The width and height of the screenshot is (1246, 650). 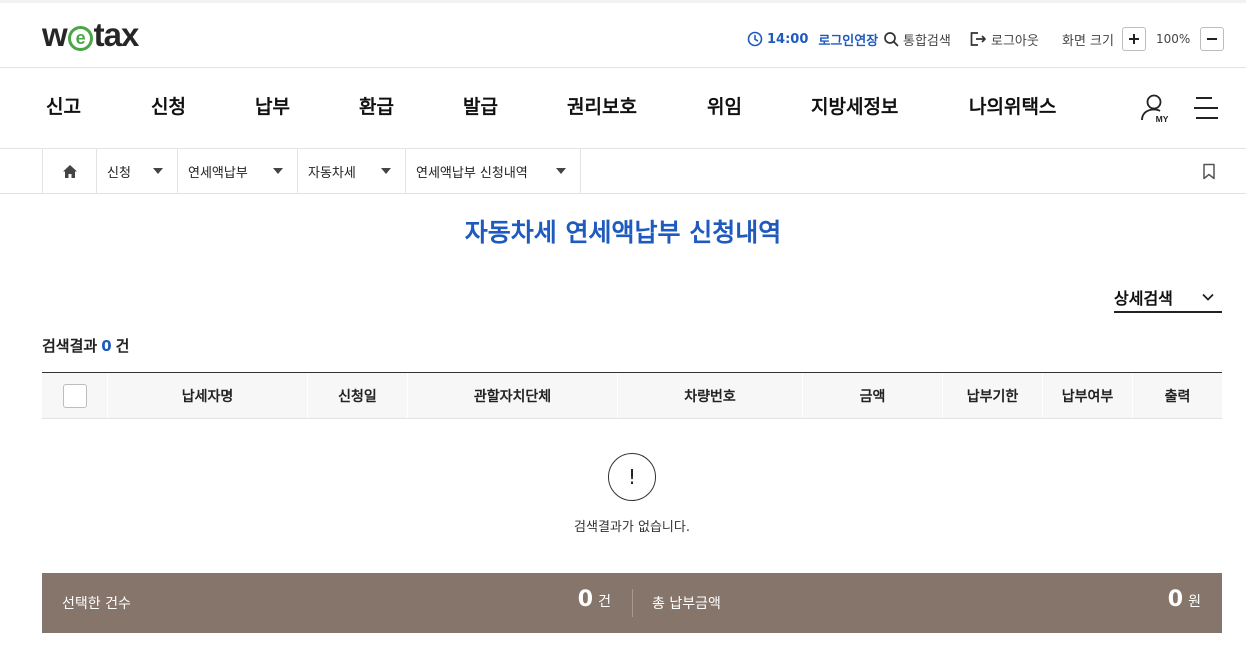 I want to click on result-count-value: 0, so click(x=106, y=346).